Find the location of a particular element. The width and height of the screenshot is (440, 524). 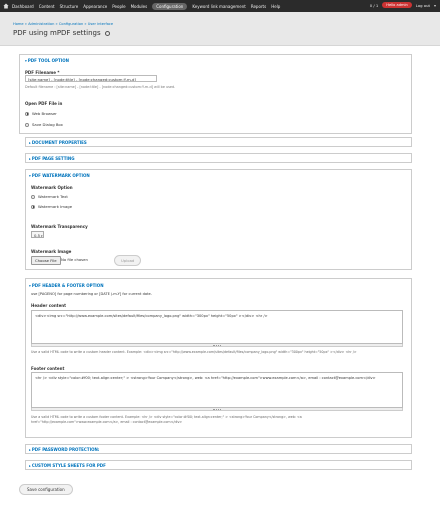

legend-password-protection: ▸PDF PASSWORD PROTECTION: is located at coordinates (64, 449).